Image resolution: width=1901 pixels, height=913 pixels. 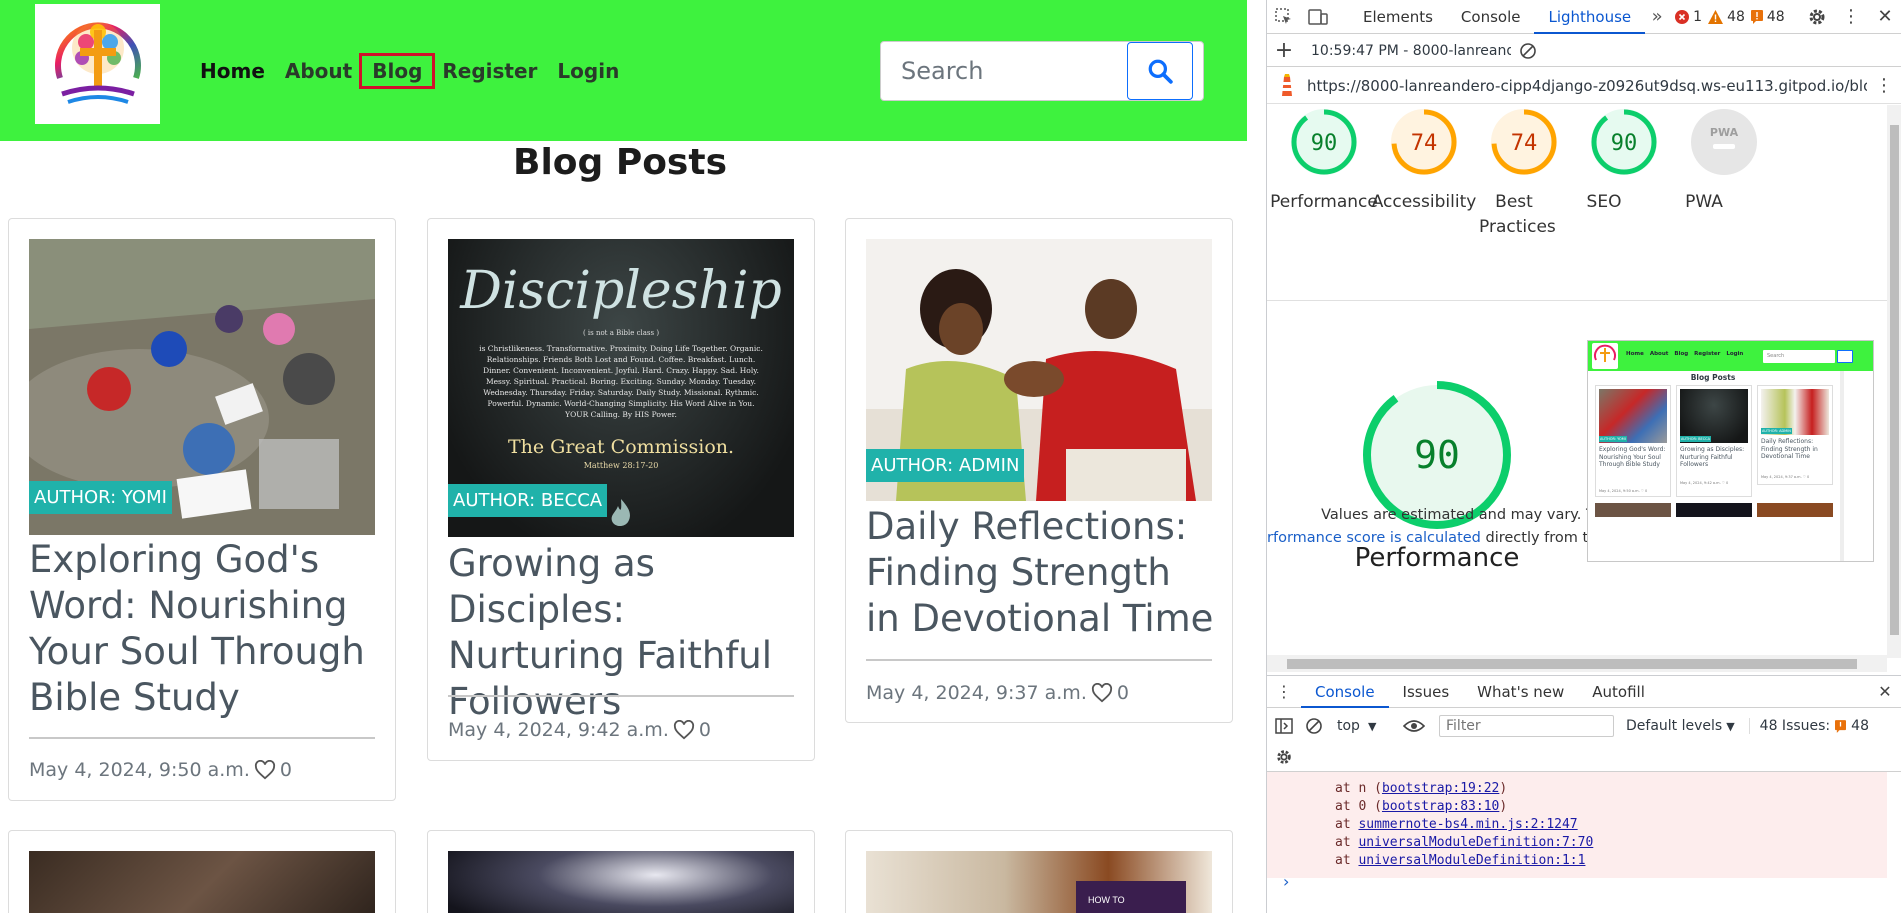 I want to click on blog-post-card: HOW TO, so click(x=1039, y=871).